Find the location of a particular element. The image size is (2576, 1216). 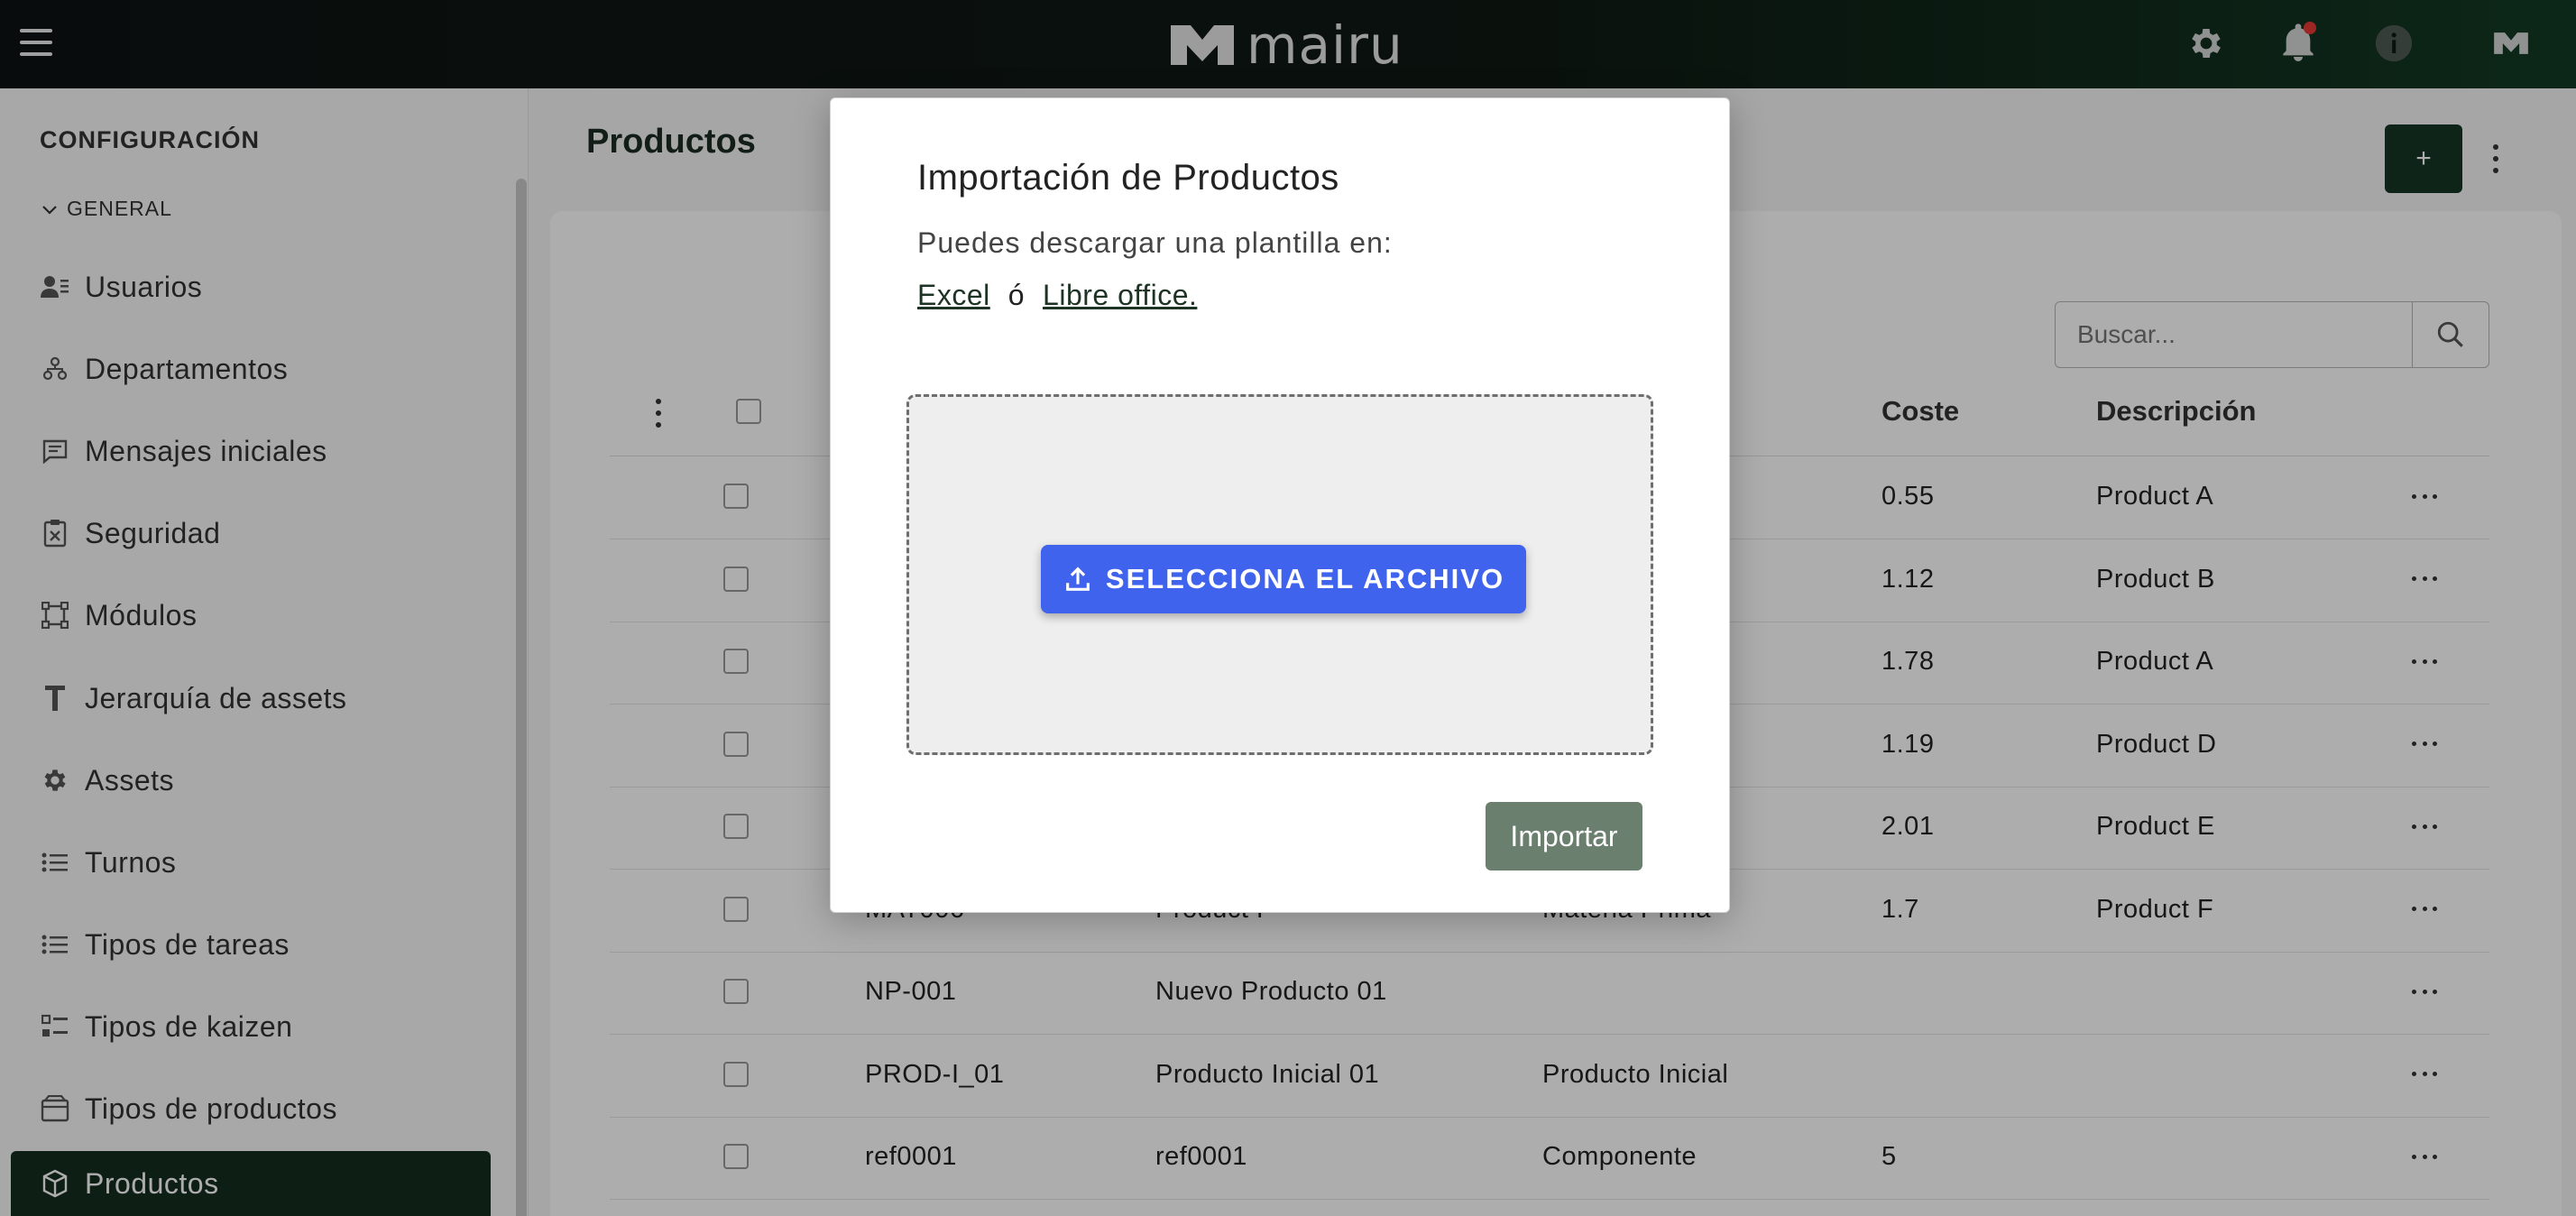

select-file-button: SELECCIONA EL ARCHIVO is located at coordinates (1283, 579).